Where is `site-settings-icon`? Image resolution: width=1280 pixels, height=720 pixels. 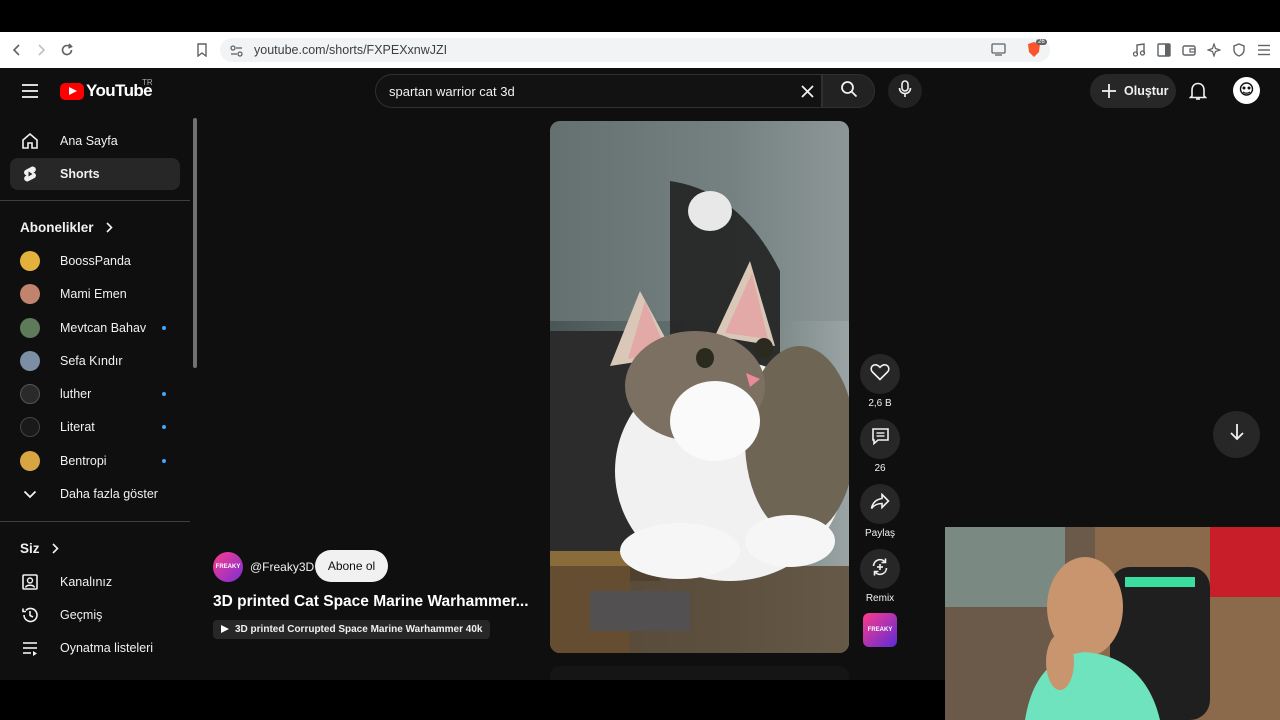 site-settings-icon is located at coordinates (236, 53).